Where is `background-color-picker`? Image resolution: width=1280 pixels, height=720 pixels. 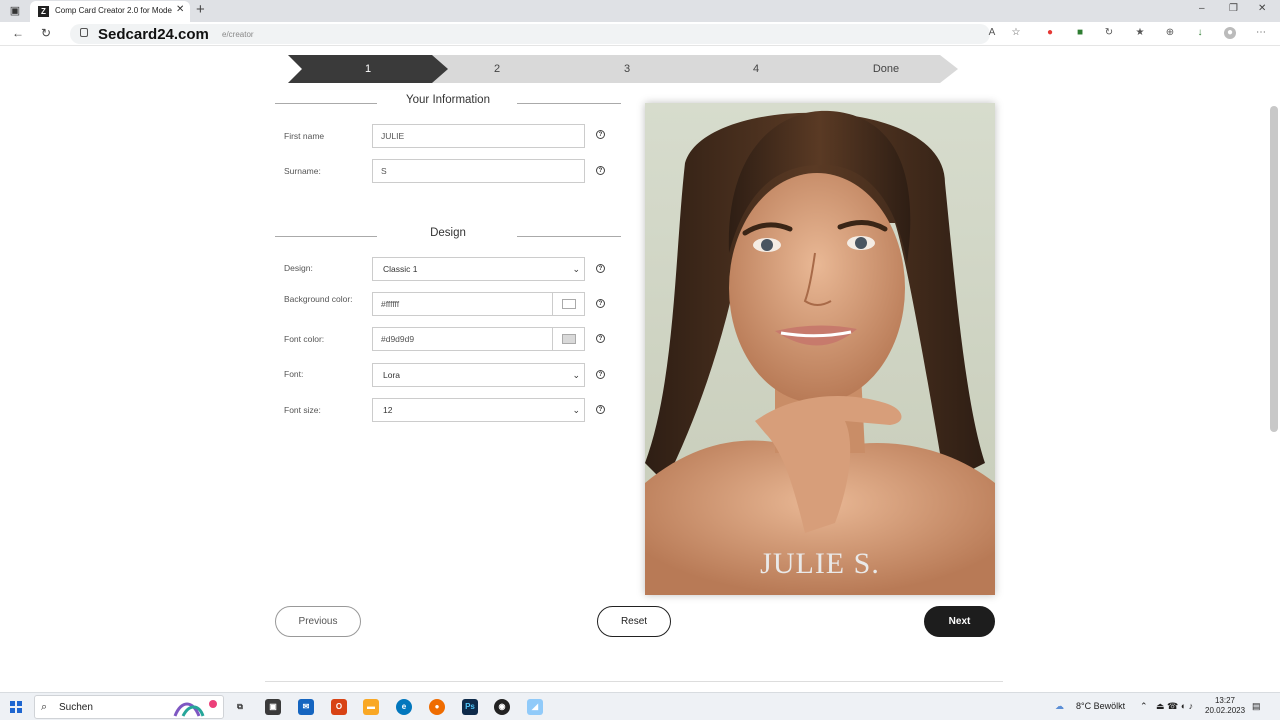
background-color-picker is located at coordinates (568, 304).